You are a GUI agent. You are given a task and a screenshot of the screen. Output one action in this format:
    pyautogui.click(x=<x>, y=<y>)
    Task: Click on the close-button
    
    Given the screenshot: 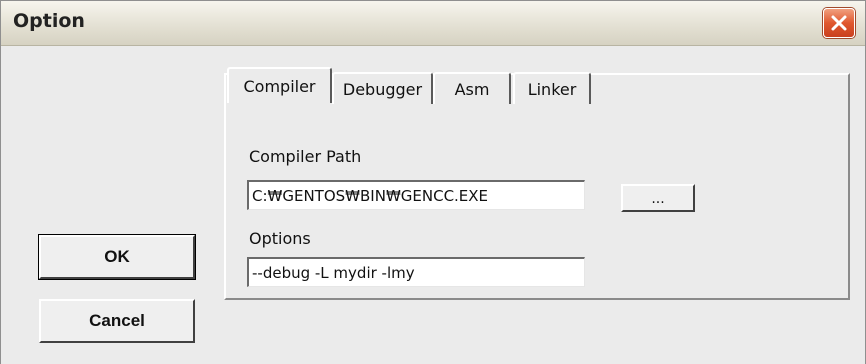 What is the action you would take?
    pyautogui.click(x=839, y=23)
    